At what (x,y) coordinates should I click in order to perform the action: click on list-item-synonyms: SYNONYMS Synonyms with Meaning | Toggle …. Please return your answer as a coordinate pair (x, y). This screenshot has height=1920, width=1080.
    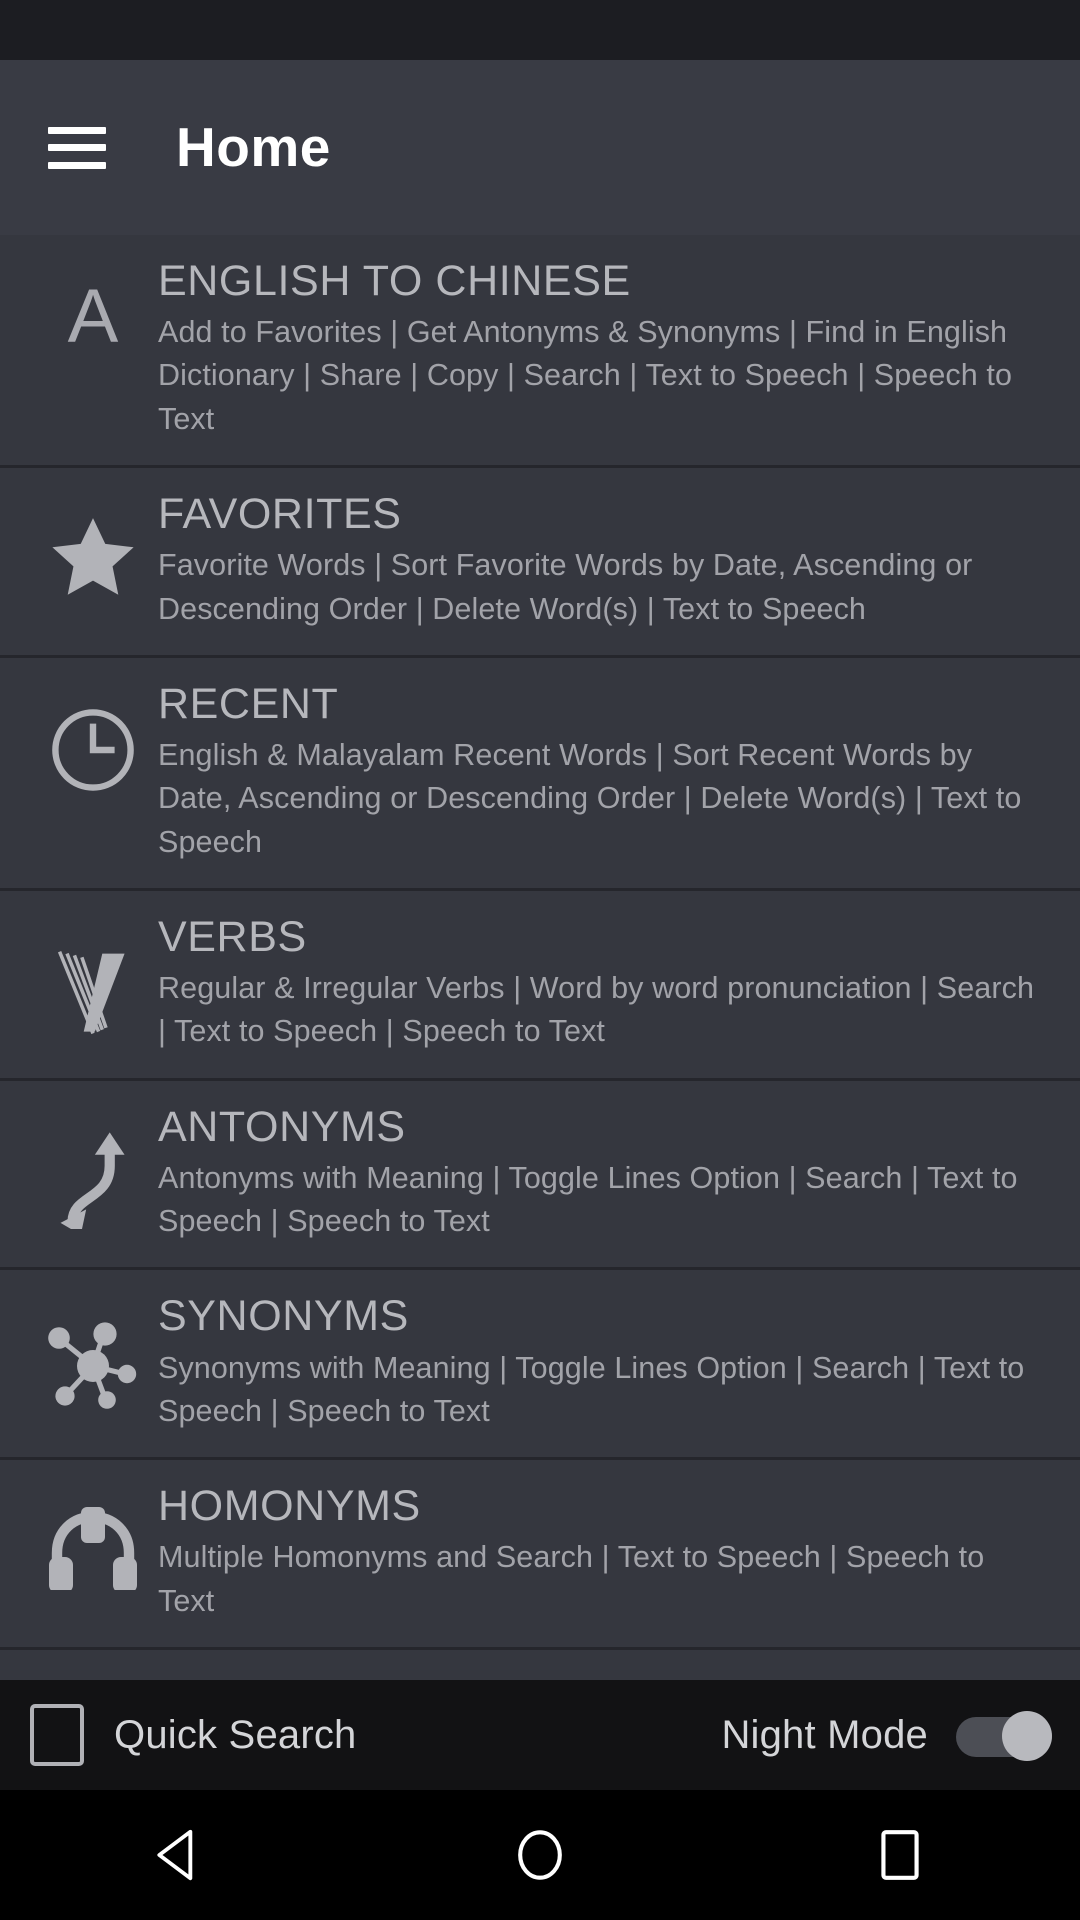
    Looking at the image, I should click on (540, 1365).